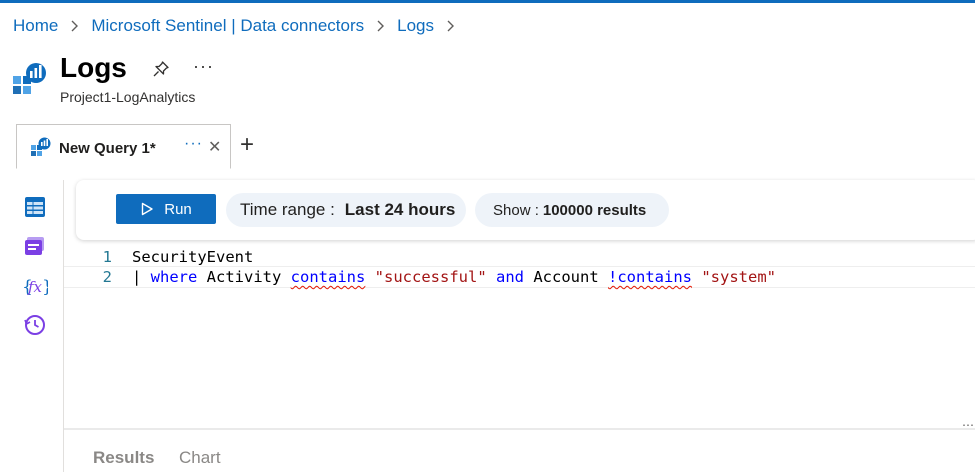 This screenshot has width=975, height=472. What do you see at coordinates (247, 145) in the screenshot?
I see `add-icon: +` at bounding box center [247, 145].